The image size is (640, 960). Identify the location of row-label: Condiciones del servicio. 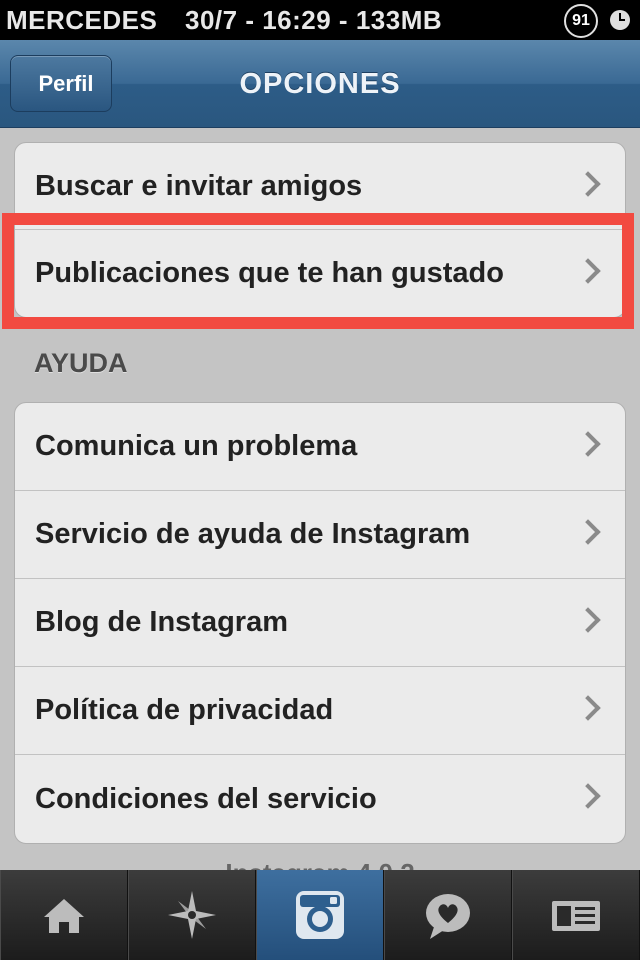
(206, 798).